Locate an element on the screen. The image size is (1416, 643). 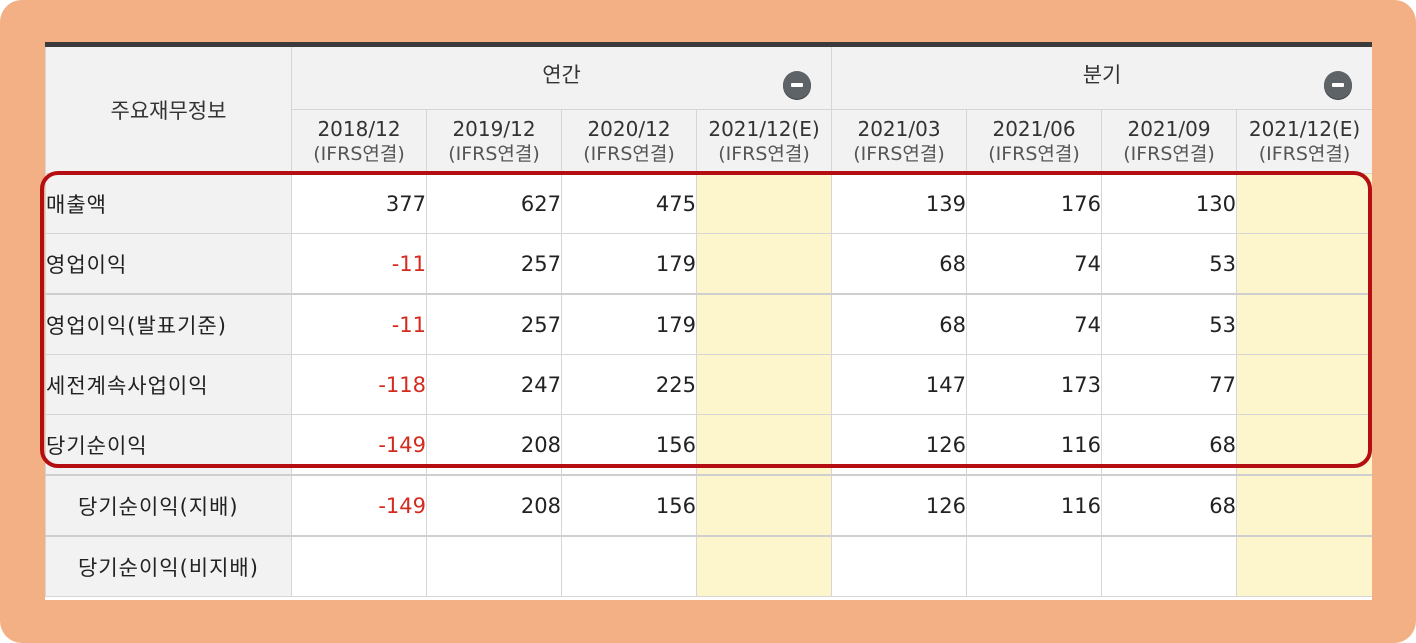
column-period: 2018/12 is located at coordinates (359, 128).